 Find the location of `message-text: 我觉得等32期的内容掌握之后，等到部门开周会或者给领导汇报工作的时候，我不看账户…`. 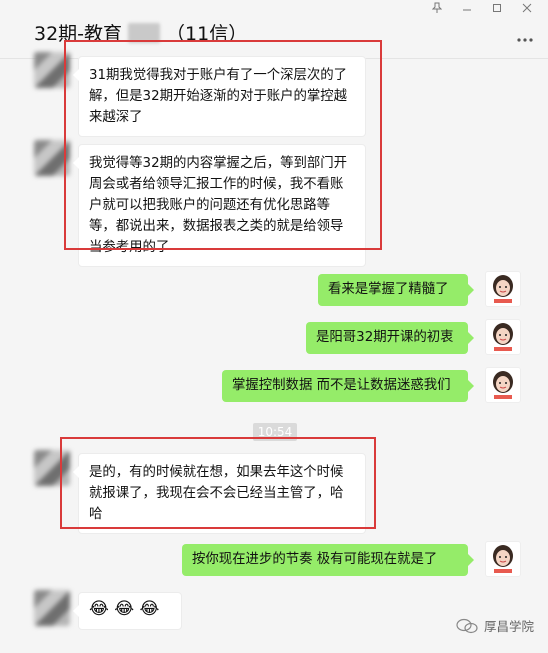

message-text: 我觉得等32期的内容掌握之后，等到部门开周会或者给领导汇报工作的时候，我不看账户… is located at coordinates (218, 205).